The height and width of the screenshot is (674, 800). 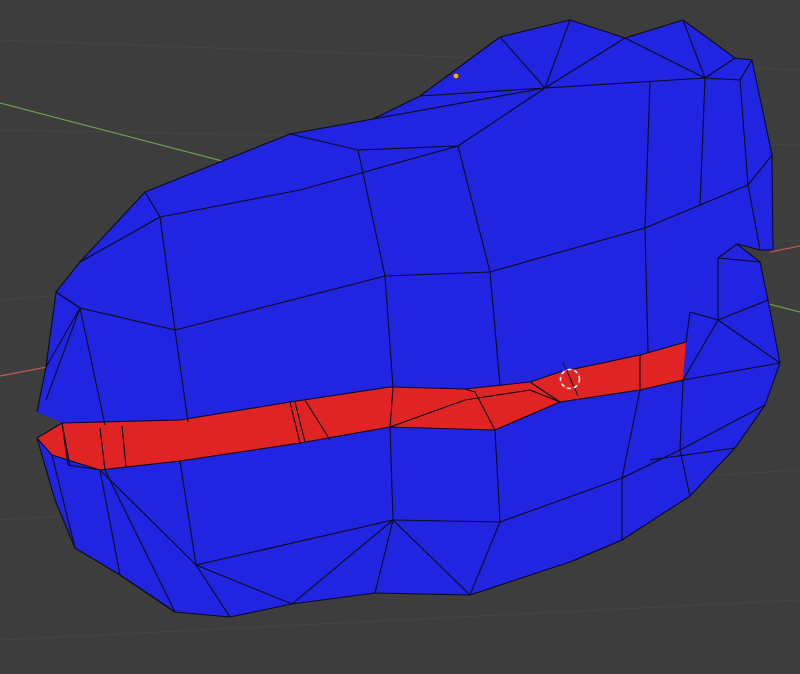 I want to click on x-axis-line-right, so click(x=784, y=249).